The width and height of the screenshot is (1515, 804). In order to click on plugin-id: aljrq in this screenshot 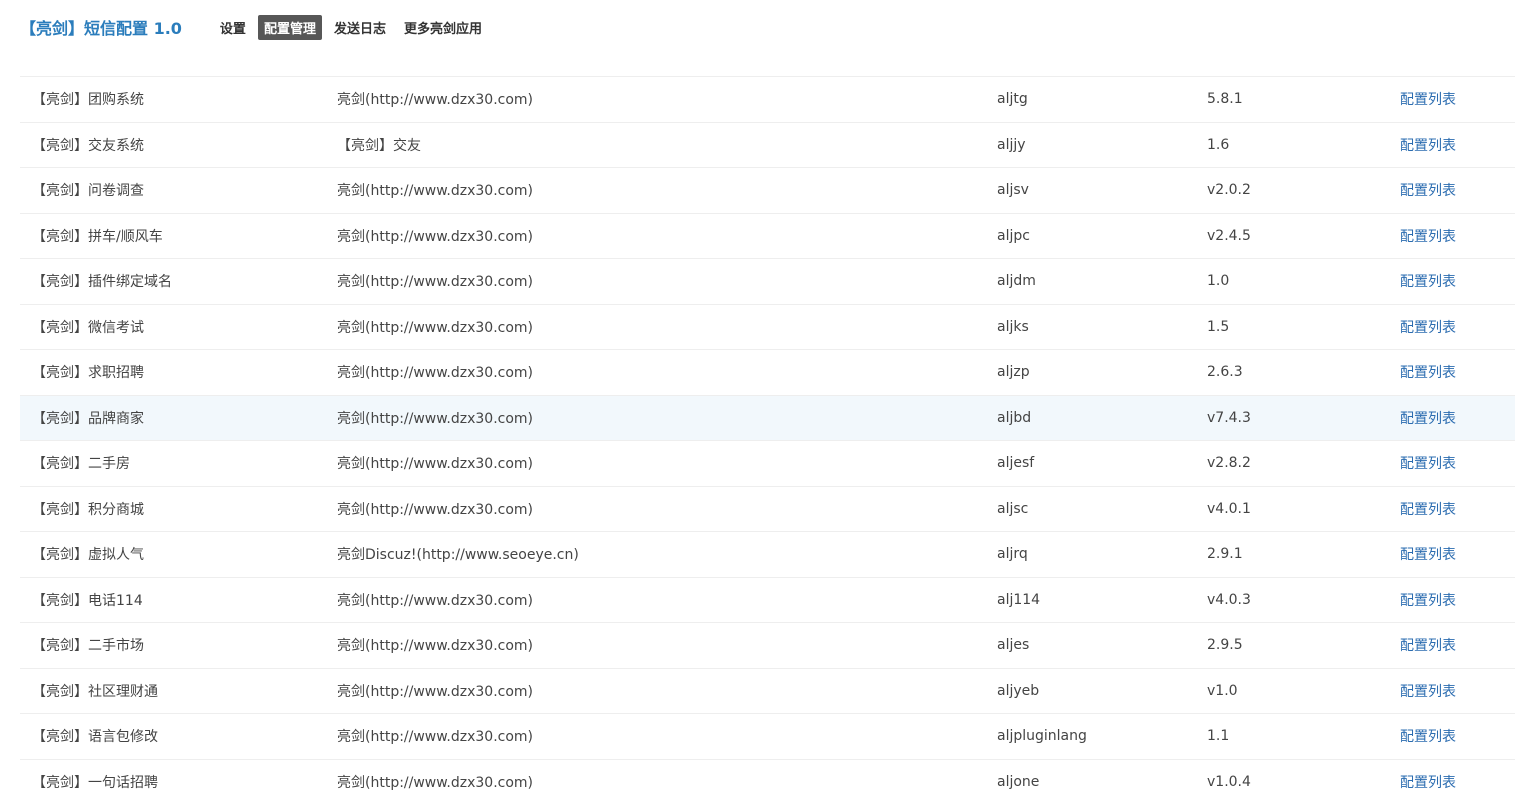, I will do `click(1090, 555)`.